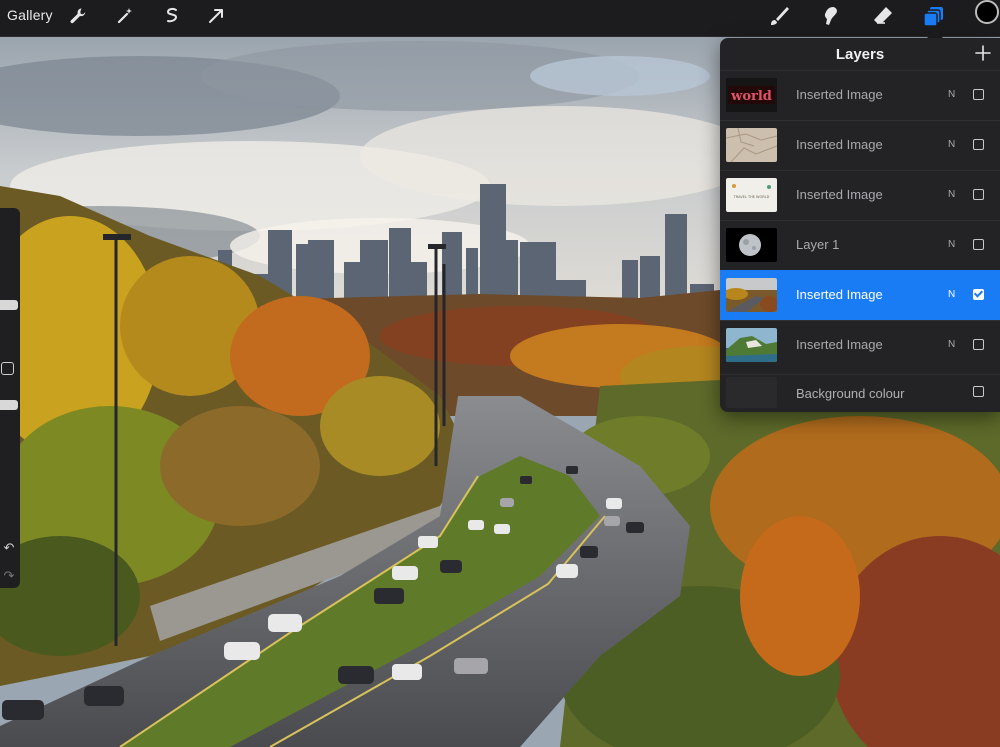 Image resolution: width=1000 pixels, height=747 pixels. Describe the element at coordinates (935, 34) in the screenshot. I see `layers-popover-pointer` at that location.